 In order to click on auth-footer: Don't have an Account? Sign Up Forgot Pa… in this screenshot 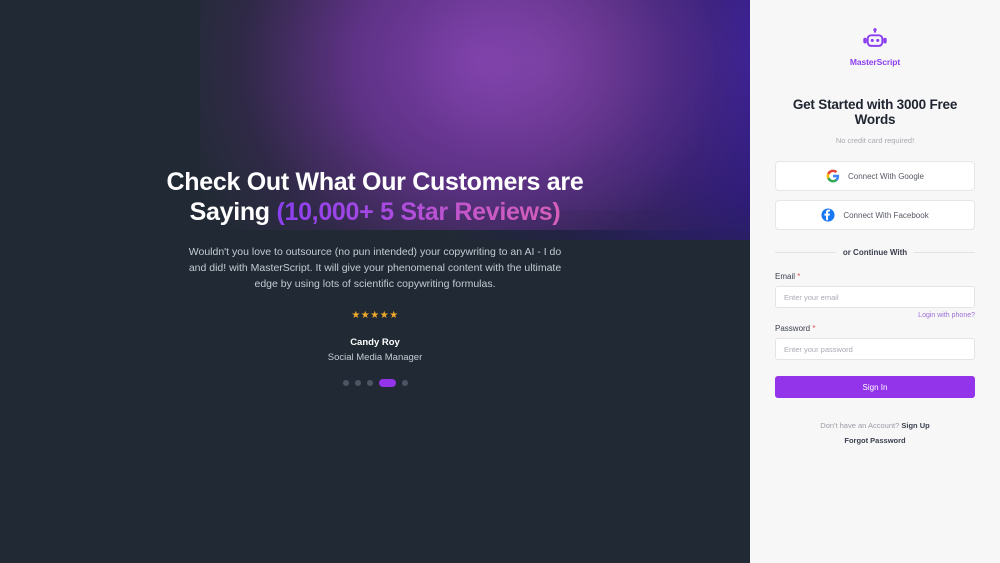, I will do `click(874, 433)`.